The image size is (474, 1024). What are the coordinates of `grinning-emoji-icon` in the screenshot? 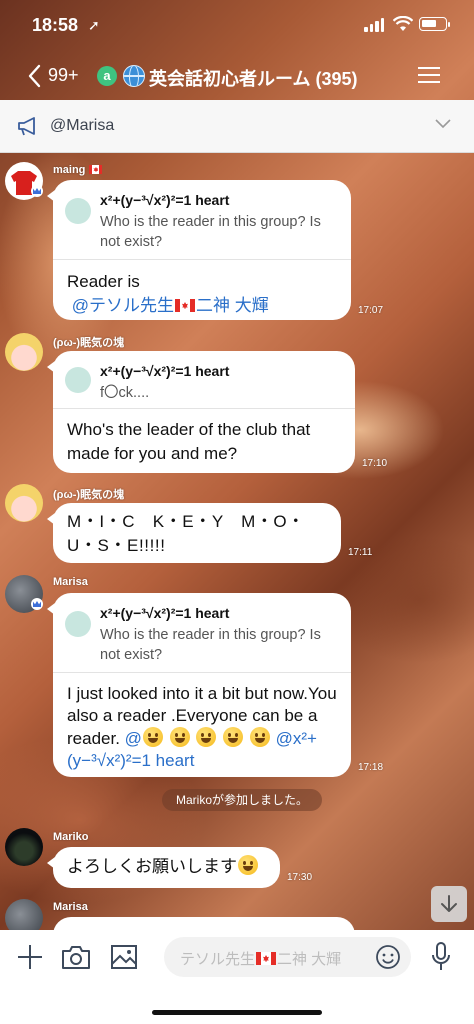 It's located at (152, 737).